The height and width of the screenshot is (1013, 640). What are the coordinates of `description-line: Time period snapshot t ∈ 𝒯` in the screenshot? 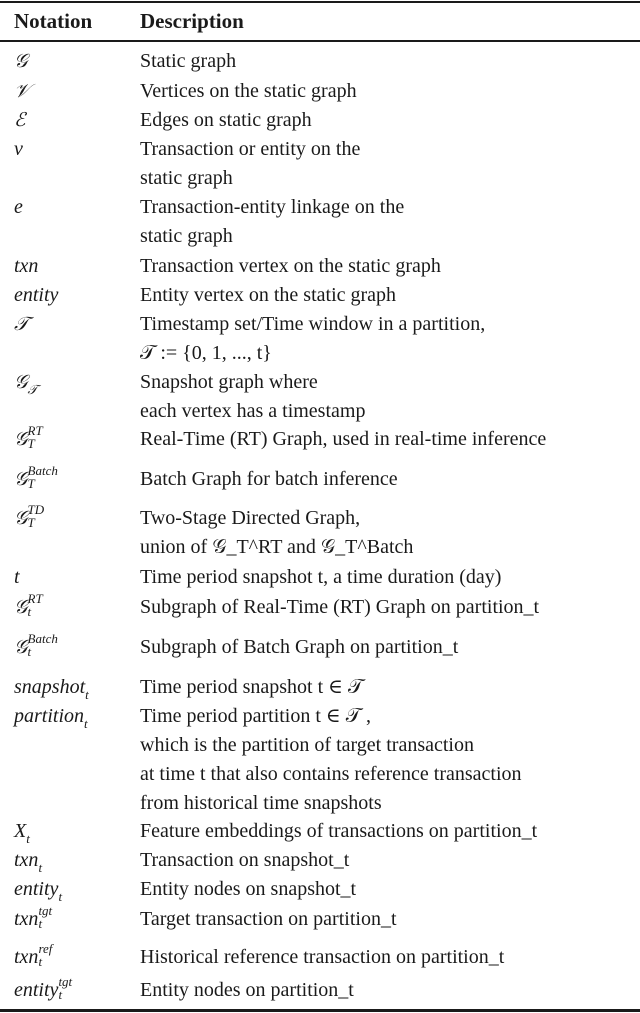 It's located at (252, 687).